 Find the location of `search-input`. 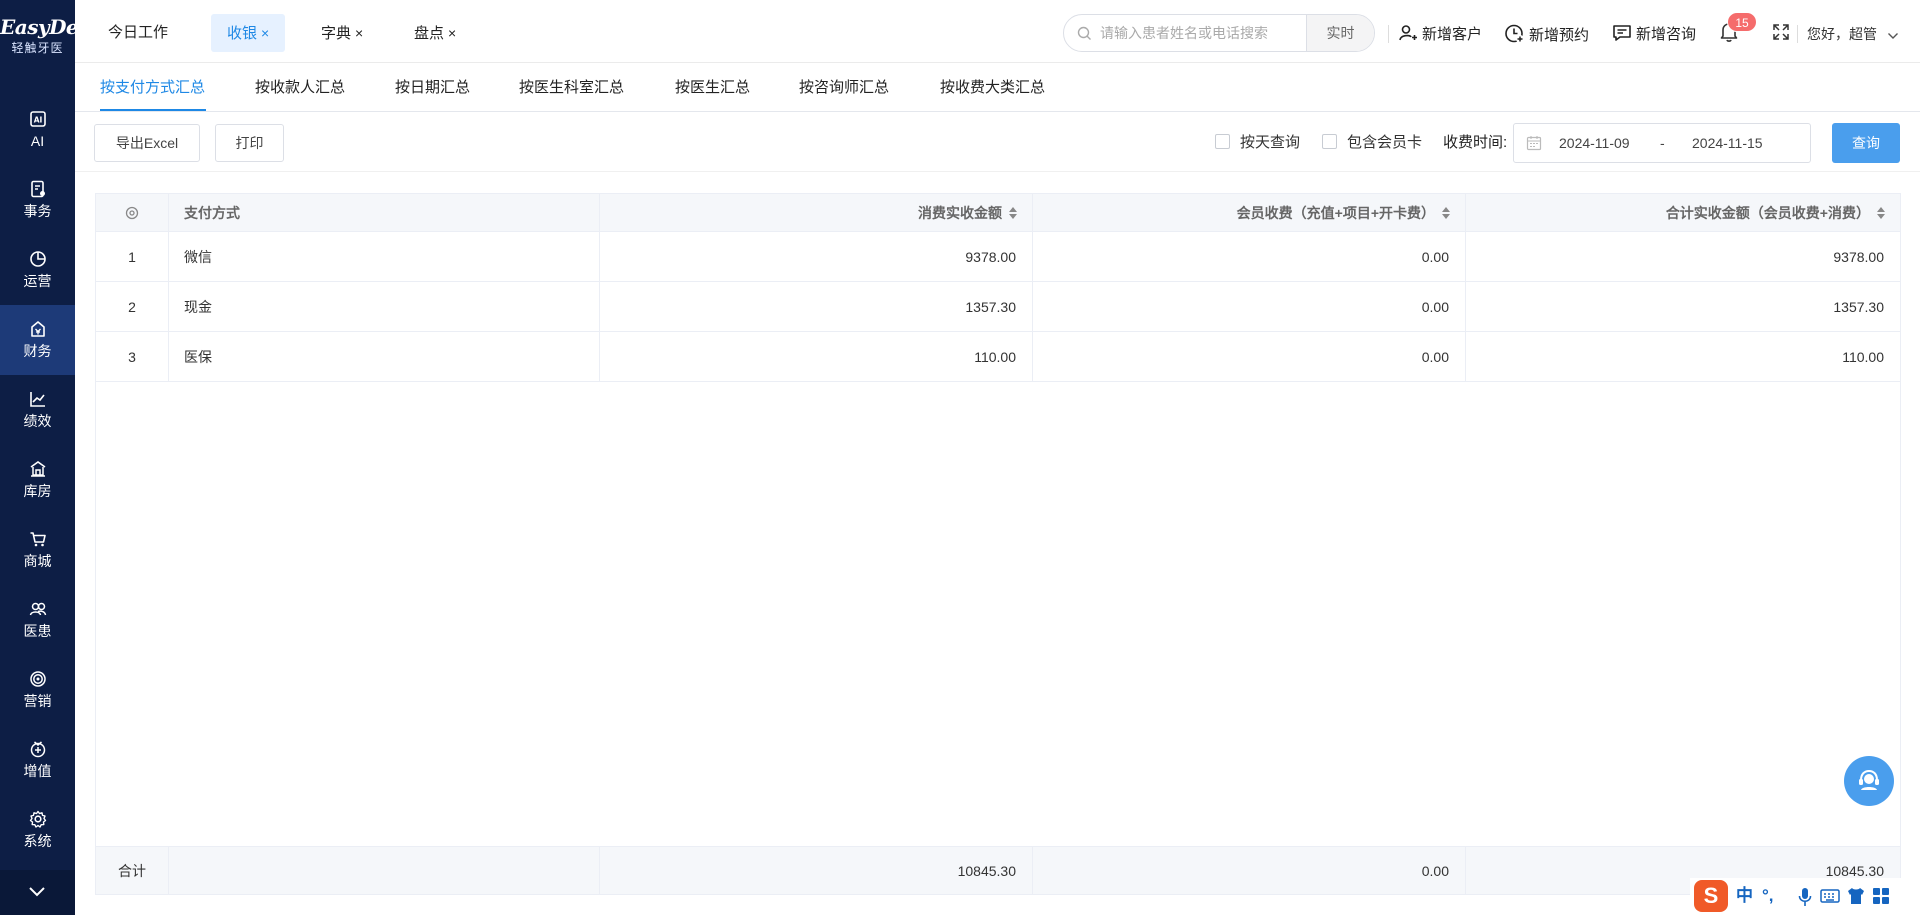

search-input is located at coordinates (1200, 33).